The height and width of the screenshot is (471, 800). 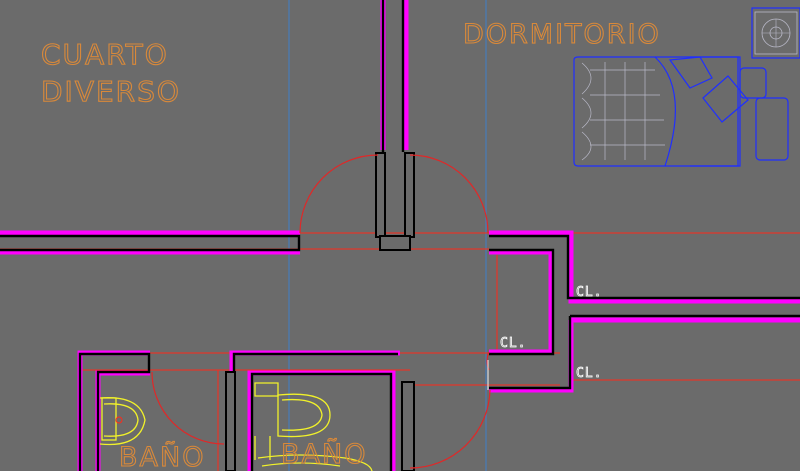 What do you see at coordinates (775, 33) in the screenshot?
I see `nightstand-icon` at bounding box center [775, 33].